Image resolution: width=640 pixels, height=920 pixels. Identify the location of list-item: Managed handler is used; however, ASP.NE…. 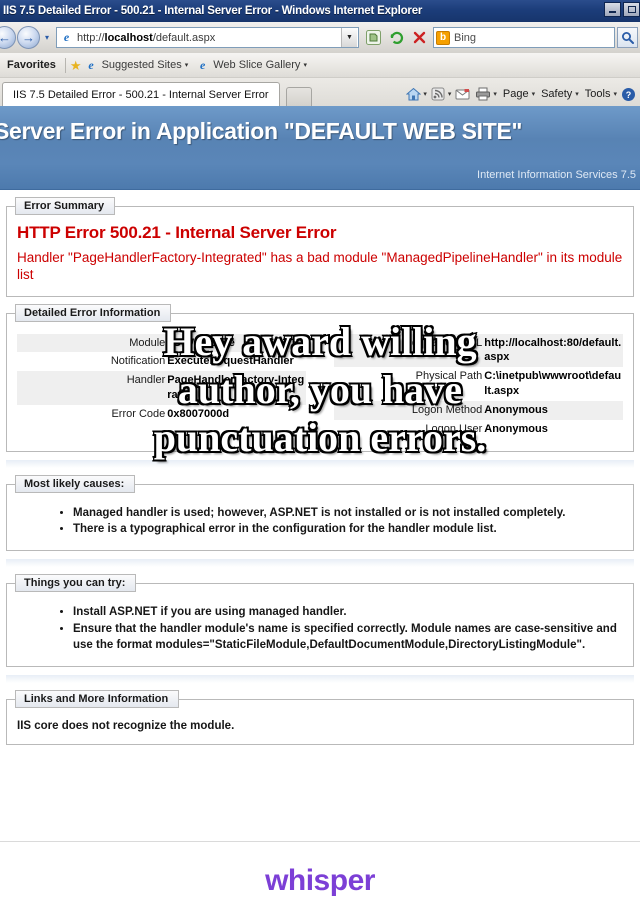
(348, 513).